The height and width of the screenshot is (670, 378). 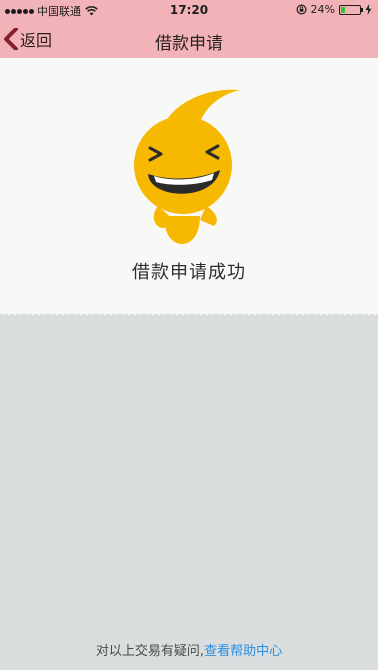 I want to click on top-bar: 中国联通 17:20 24% 返回 借款申请, so click(x=189, y=29).